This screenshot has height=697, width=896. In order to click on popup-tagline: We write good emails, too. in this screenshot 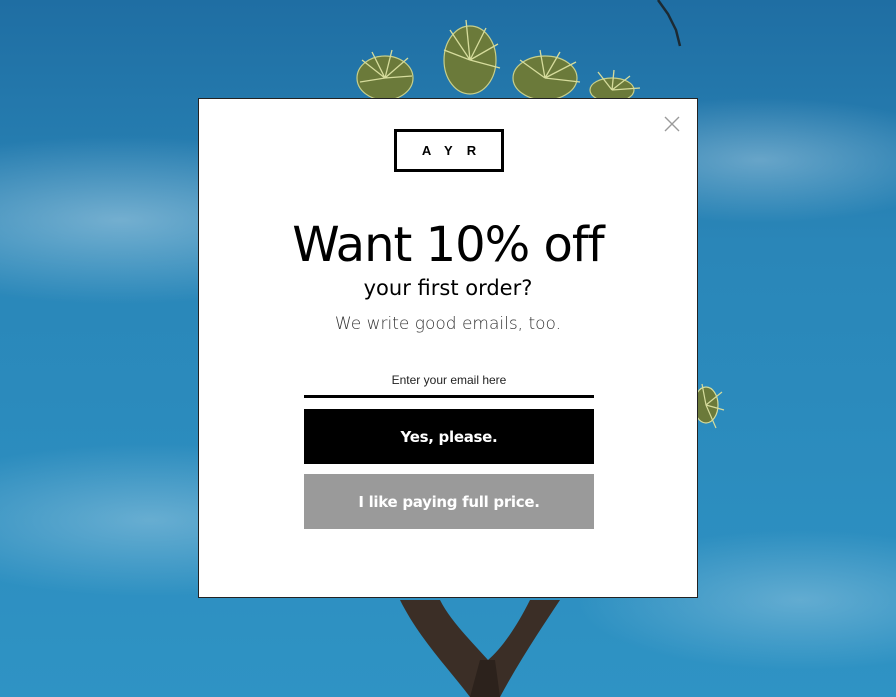, I will do `click(448, 324)`.